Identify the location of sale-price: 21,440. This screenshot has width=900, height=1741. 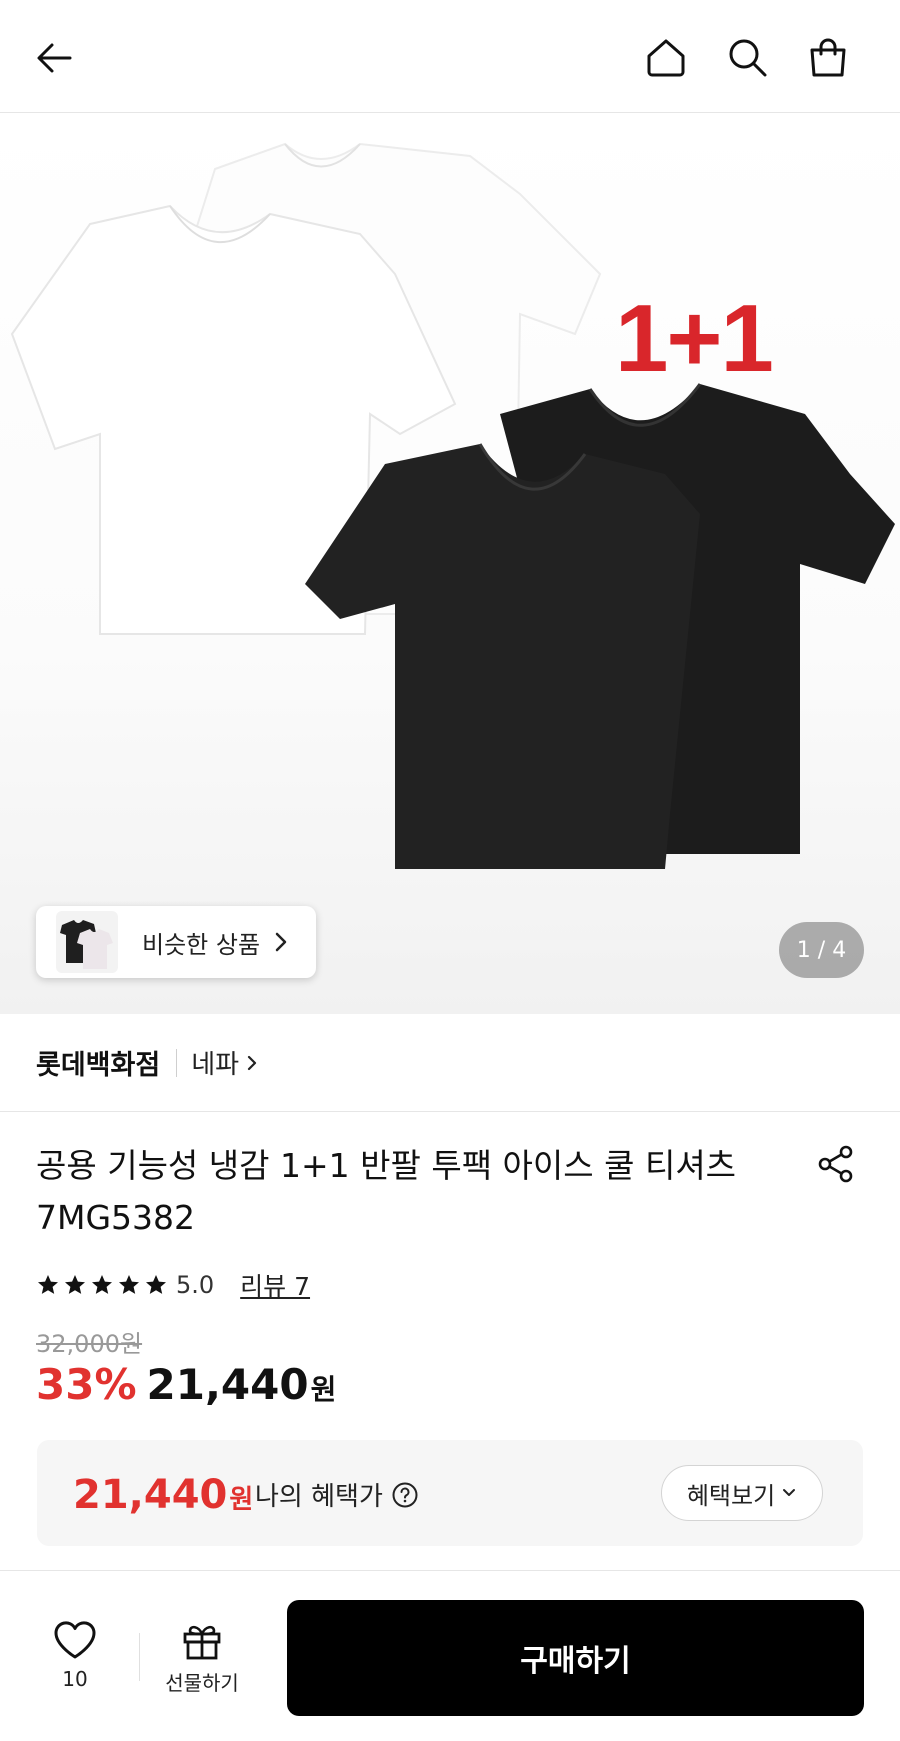
(227, 1384).